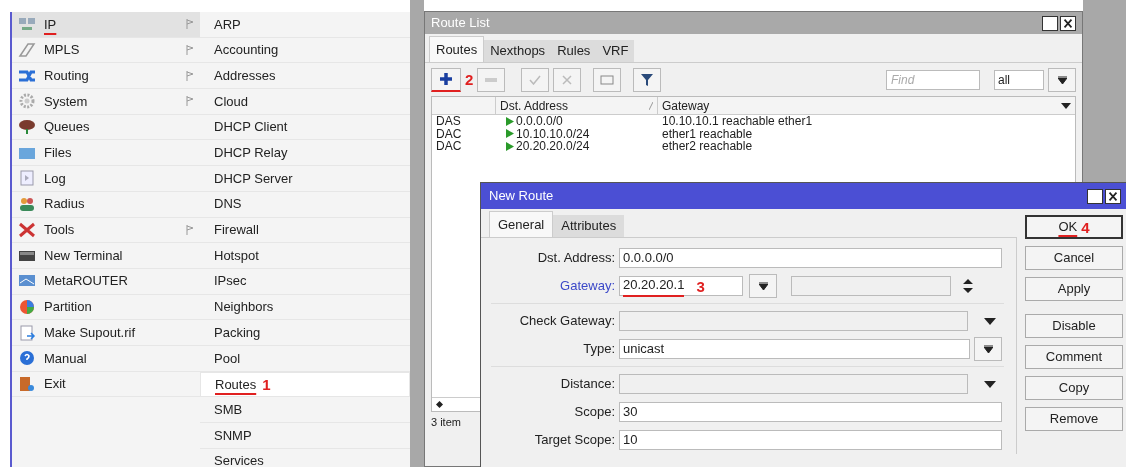  I want to click on note-icon, so click(607, 79).